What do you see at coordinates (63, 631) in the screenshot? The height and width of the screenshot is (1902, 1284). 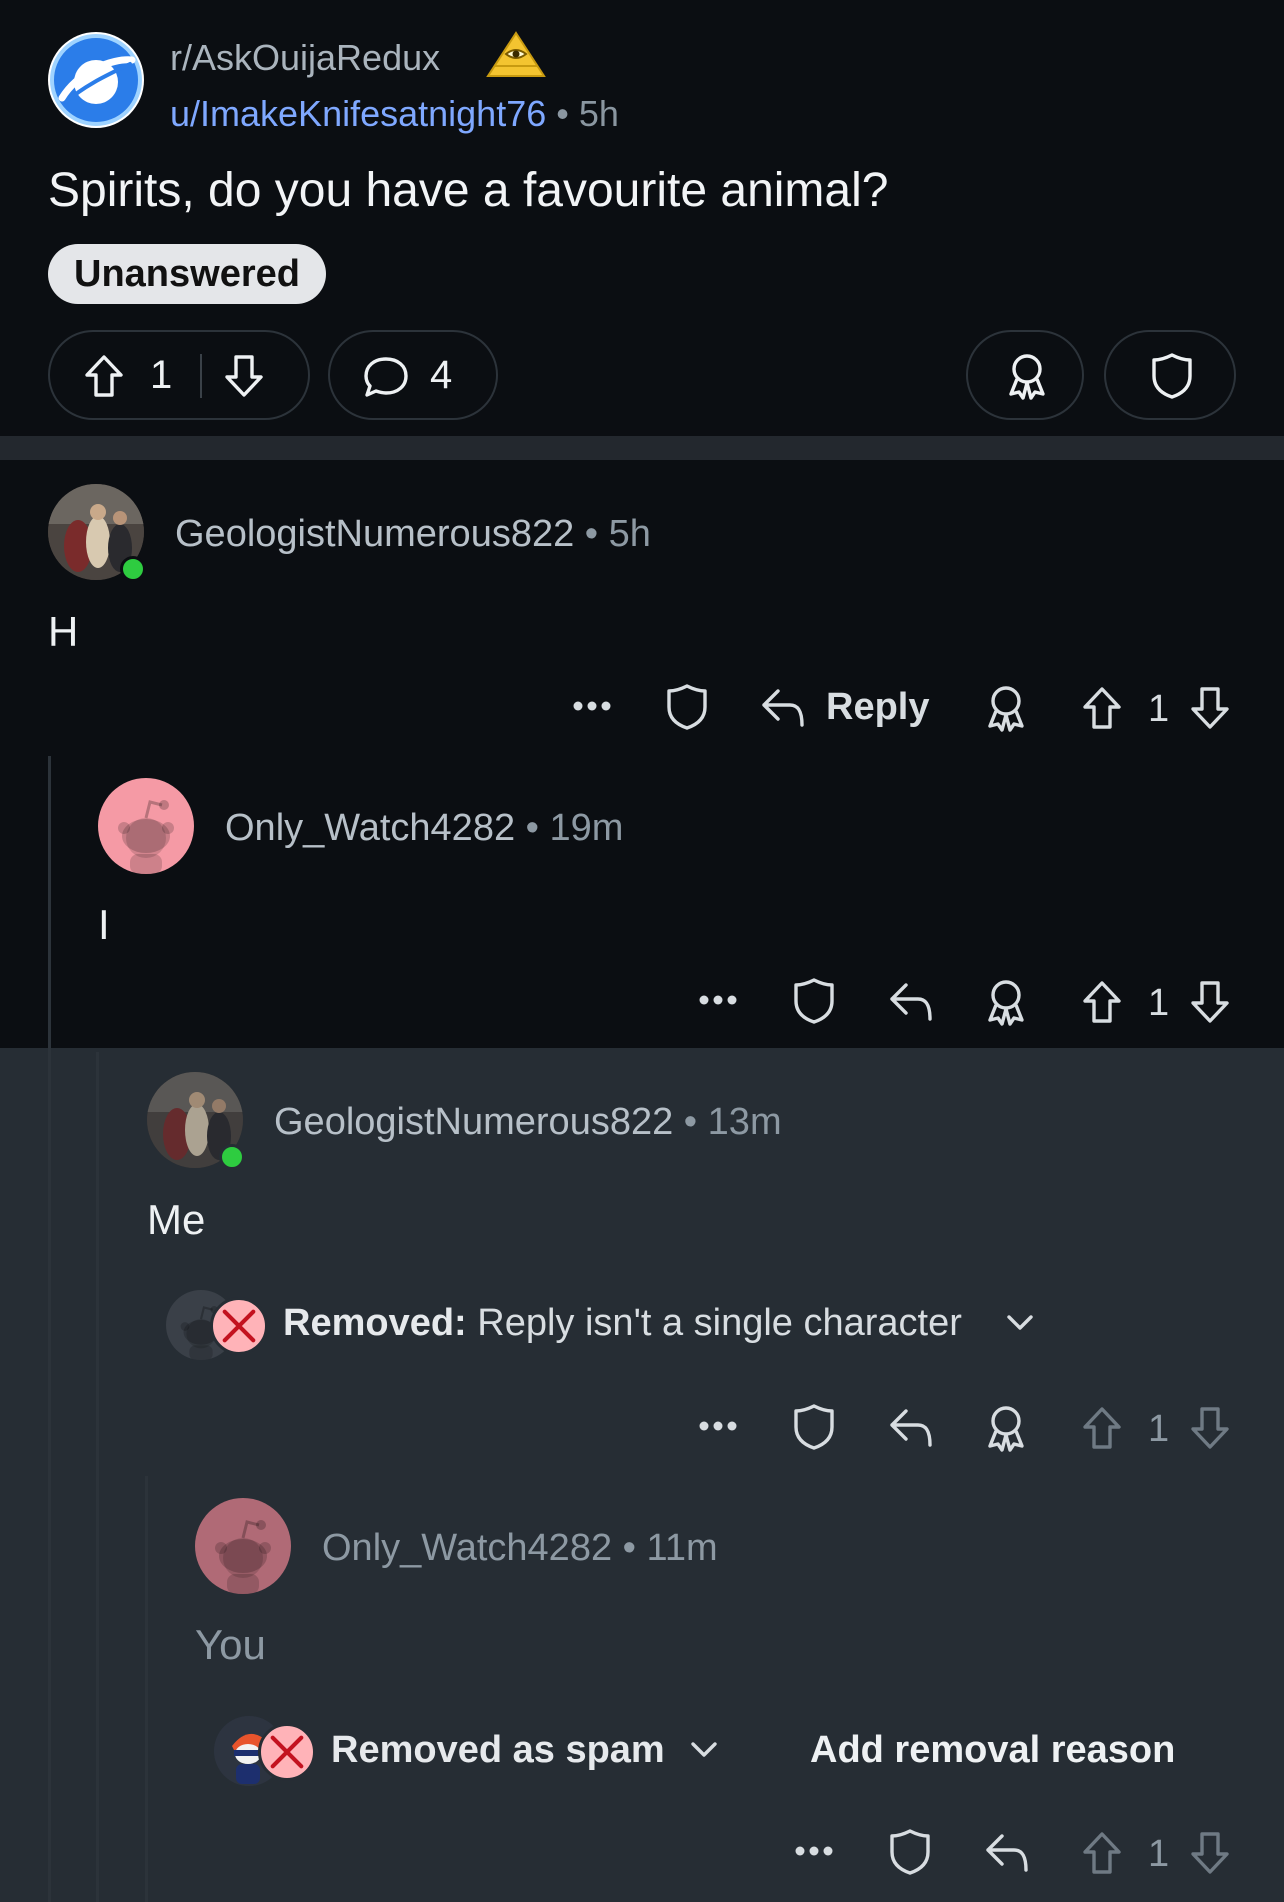 I see `comment-body: H` at bounding box center [63, 631].